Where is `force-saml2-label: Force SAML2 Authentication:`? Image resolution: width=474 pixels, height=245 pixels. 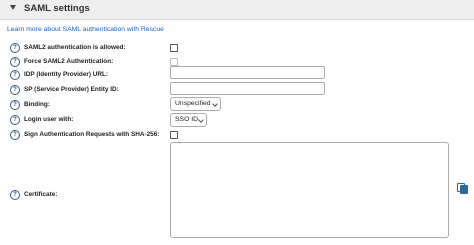 force-saml2-label: Force SAML2 Authentication: is located at coordinates (69, 61).